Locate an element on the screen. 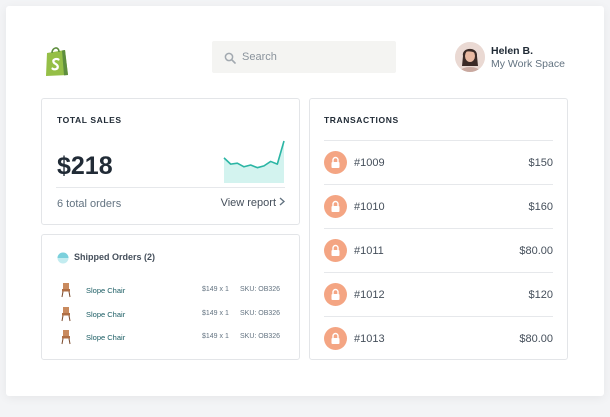  transaction-row: #1010 $160 is located at coordinates (438, 207).